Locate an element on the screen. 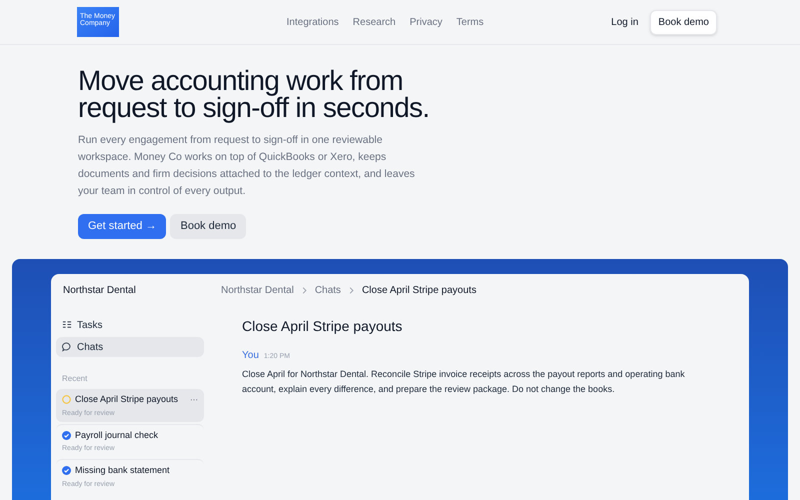  login-link: Log in is located at coordinates (624, 22).